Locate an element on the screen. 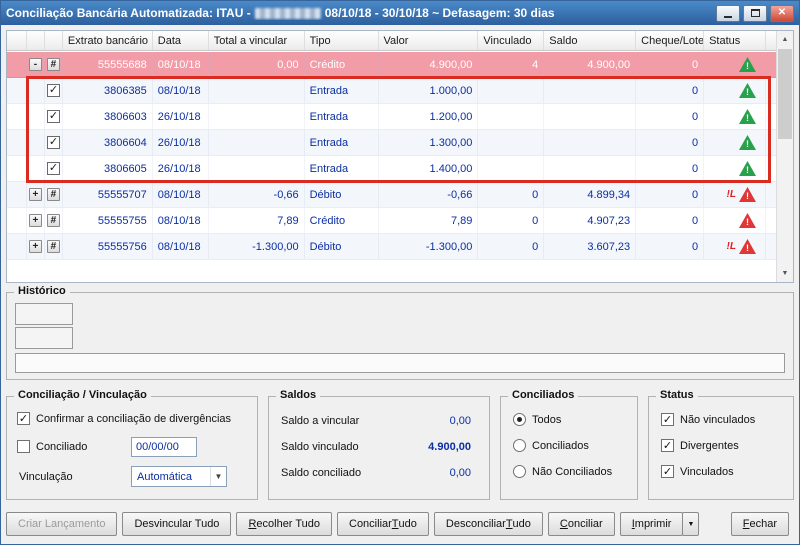  maximize-button is located at coordinates (755, 13).